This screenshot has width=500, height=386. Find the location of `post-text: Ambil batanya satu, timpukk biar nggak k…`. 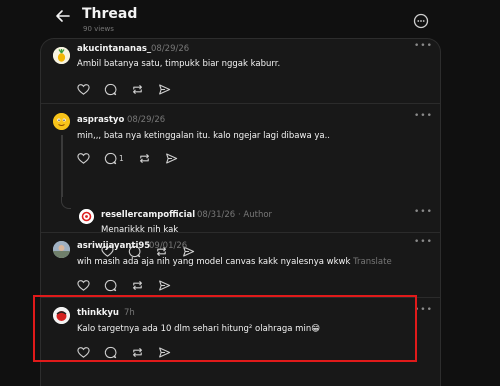

post-text: Ambil batanya satu, timpukk biar nggak k… is located at coordinates (179, 64).